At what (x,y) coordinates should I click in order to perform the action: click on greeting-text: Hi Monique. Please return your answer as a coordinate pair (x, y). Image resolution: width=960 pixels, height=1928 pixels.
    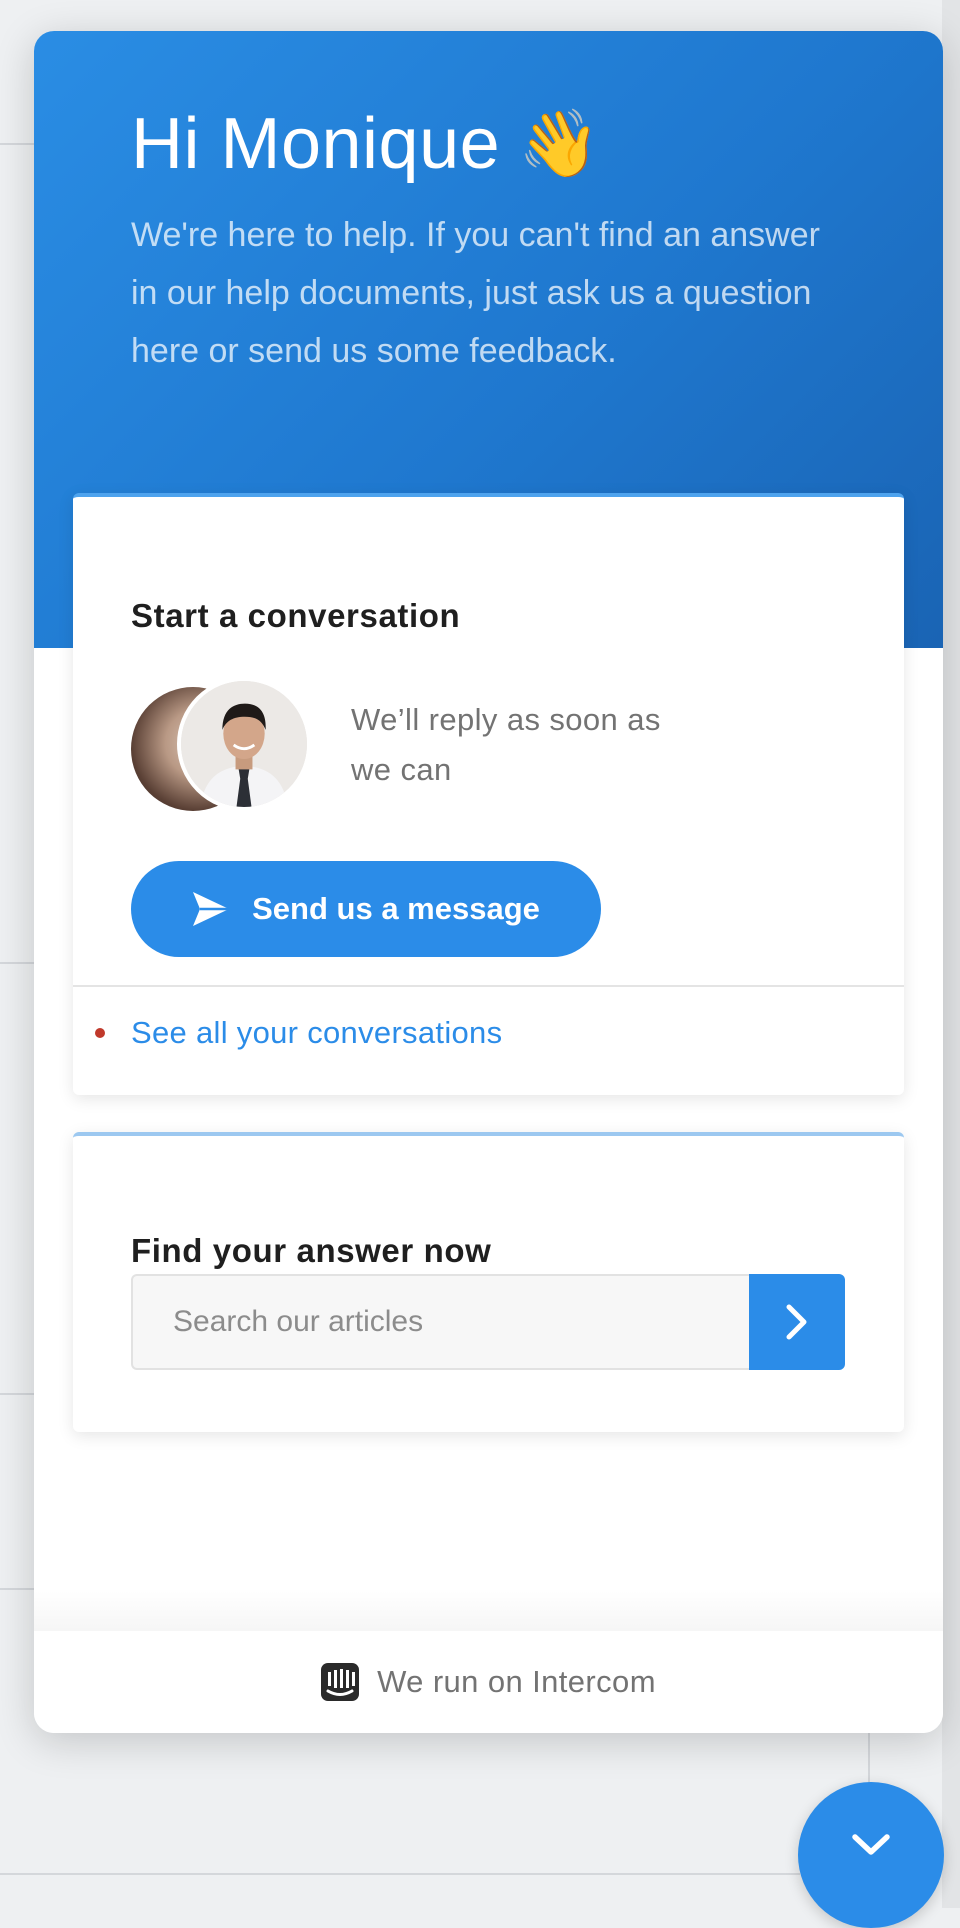
    Looking at the image, I should click on (316, 144).